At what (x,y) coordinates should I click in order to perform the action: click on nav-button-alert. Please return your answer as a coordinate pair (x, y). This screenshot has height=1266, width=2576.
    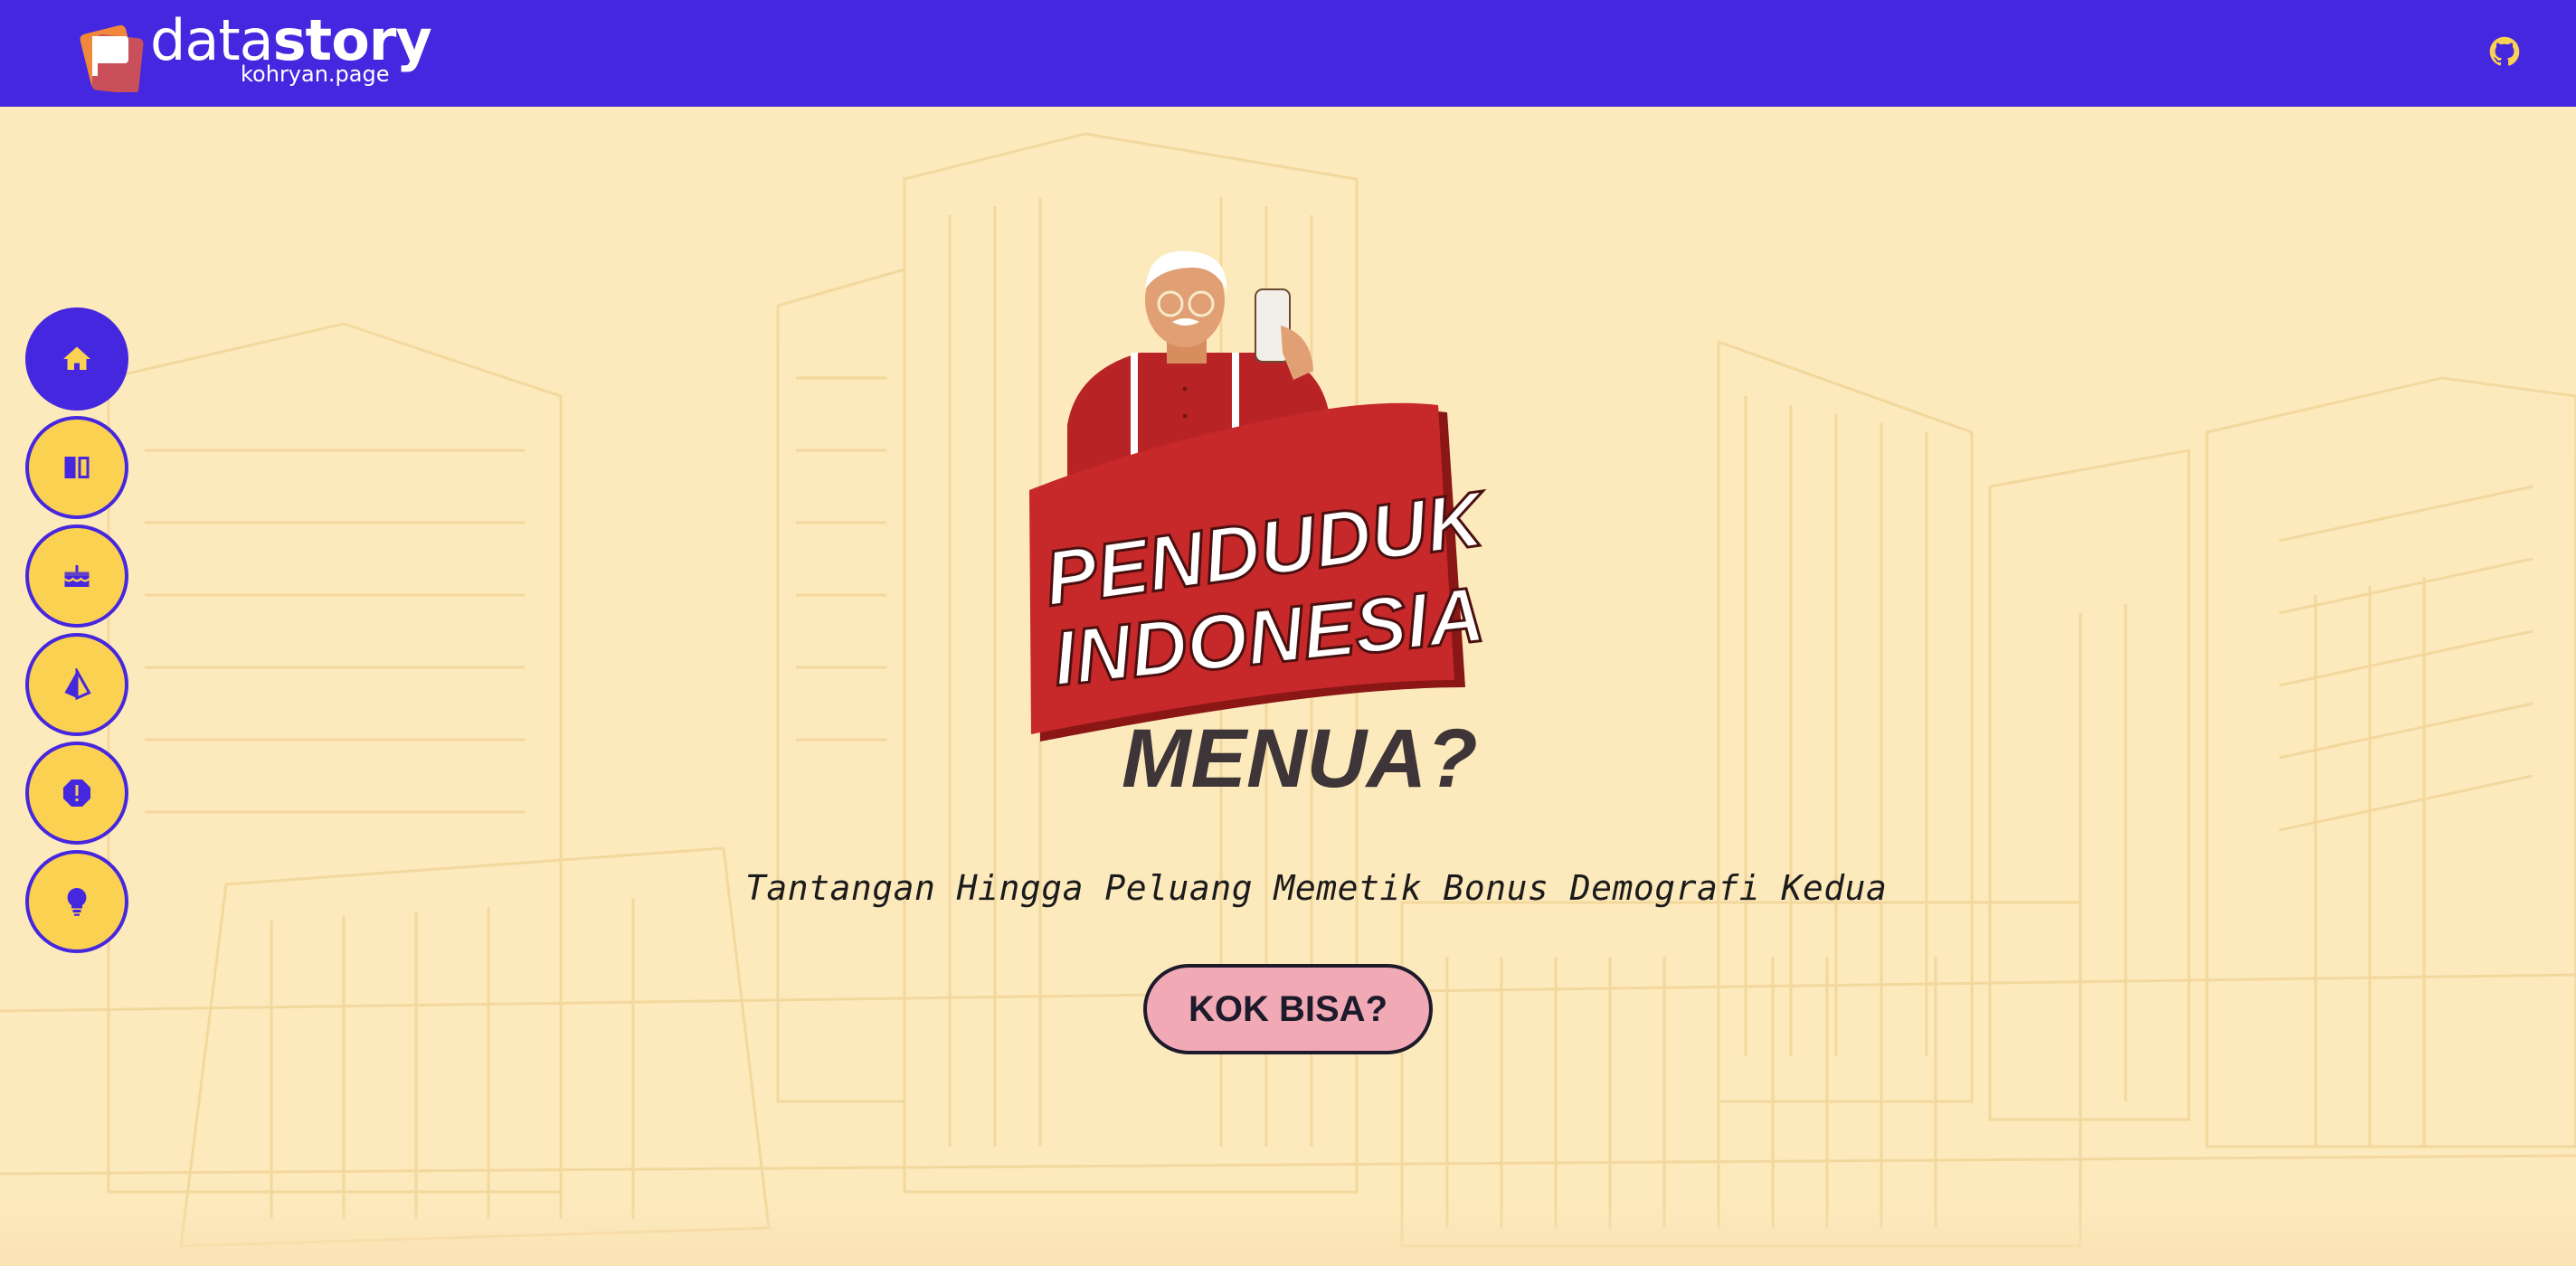
    Looking at the image, I should click on (76, 793).